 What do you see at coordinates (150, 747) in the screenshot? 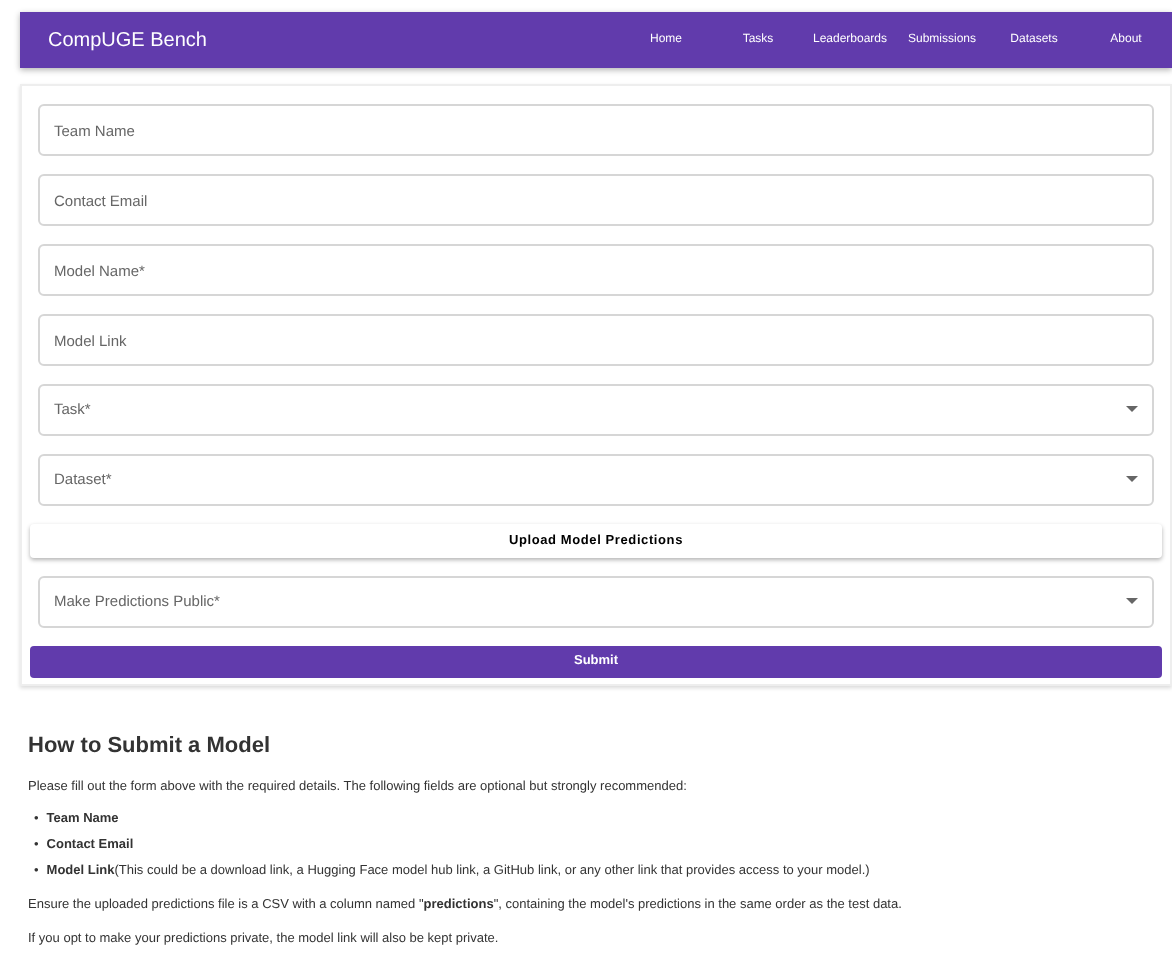
I see `section-heading: How to Submit a Model` at bounding box center [150, 747].